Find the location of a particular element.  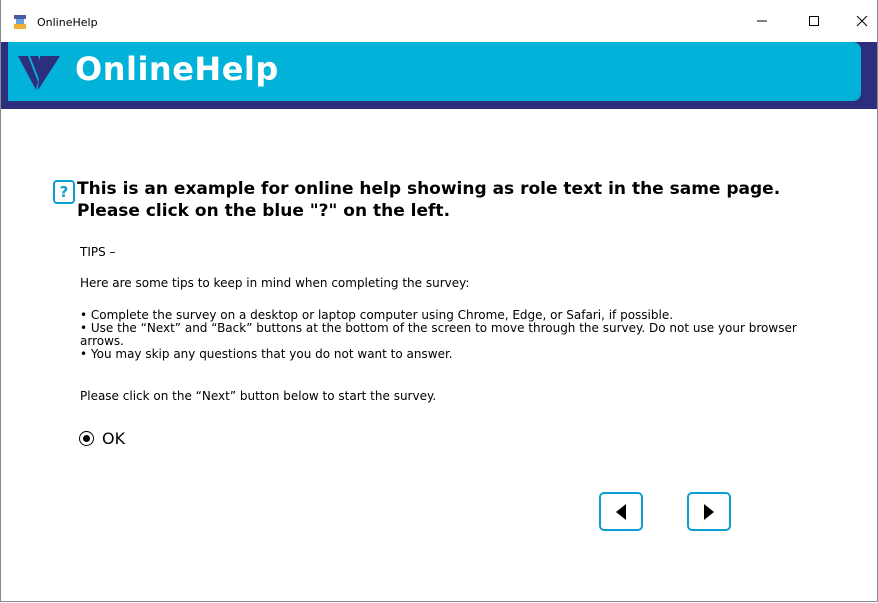

radio-selected-dot is located at coordinates (86, 438).